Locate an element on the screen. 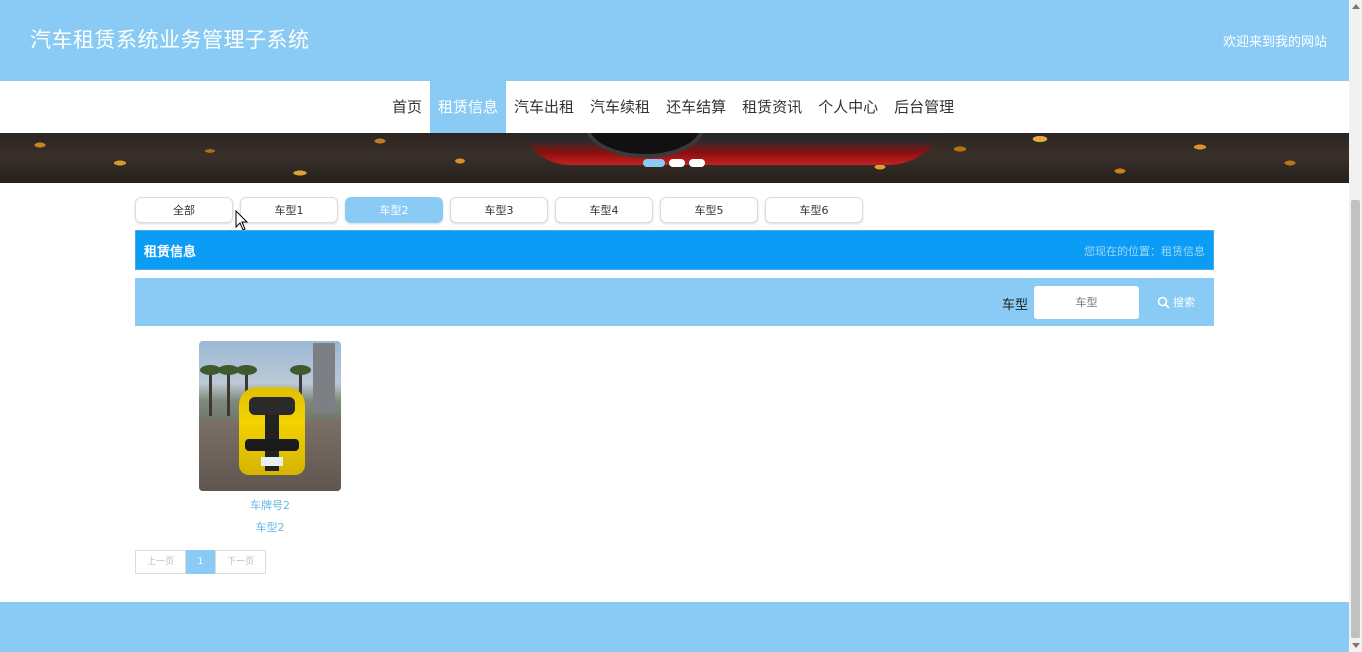 The height and width of the screenshot is (652, 1362). site-title: 汽车租赁系统业务管理子系统 is located at coordinates (170, 40).